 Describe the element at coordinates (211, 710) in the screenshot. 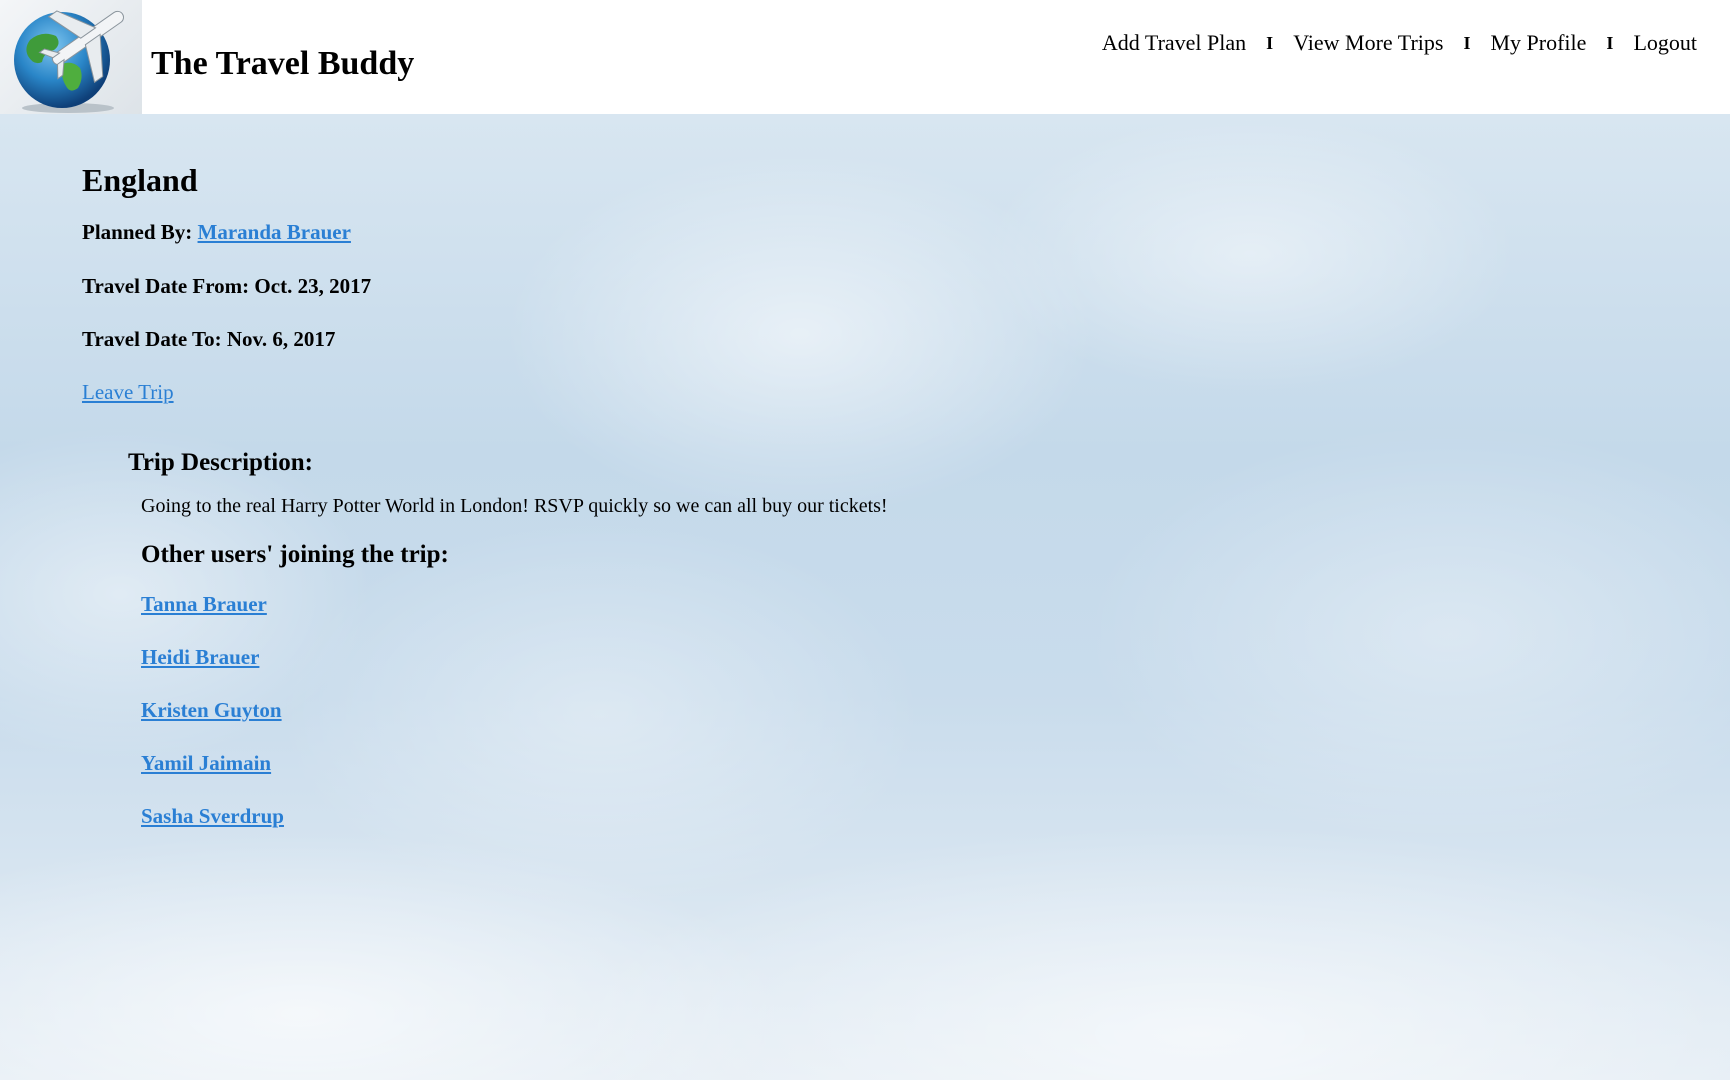

I see `participant-link: Kristen Guyton` at that location.